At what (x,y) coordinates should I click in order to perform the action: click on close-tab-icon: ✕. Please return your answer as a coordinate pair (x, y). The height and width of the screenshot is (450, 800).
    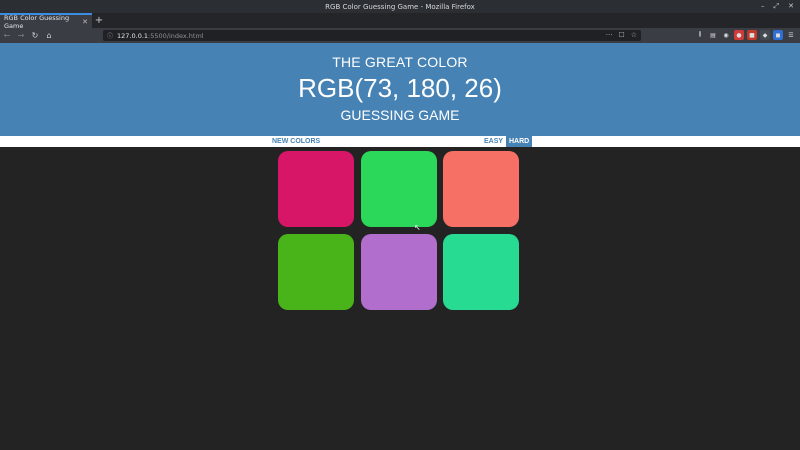
    Looking at the image, I should click on (85, 22).